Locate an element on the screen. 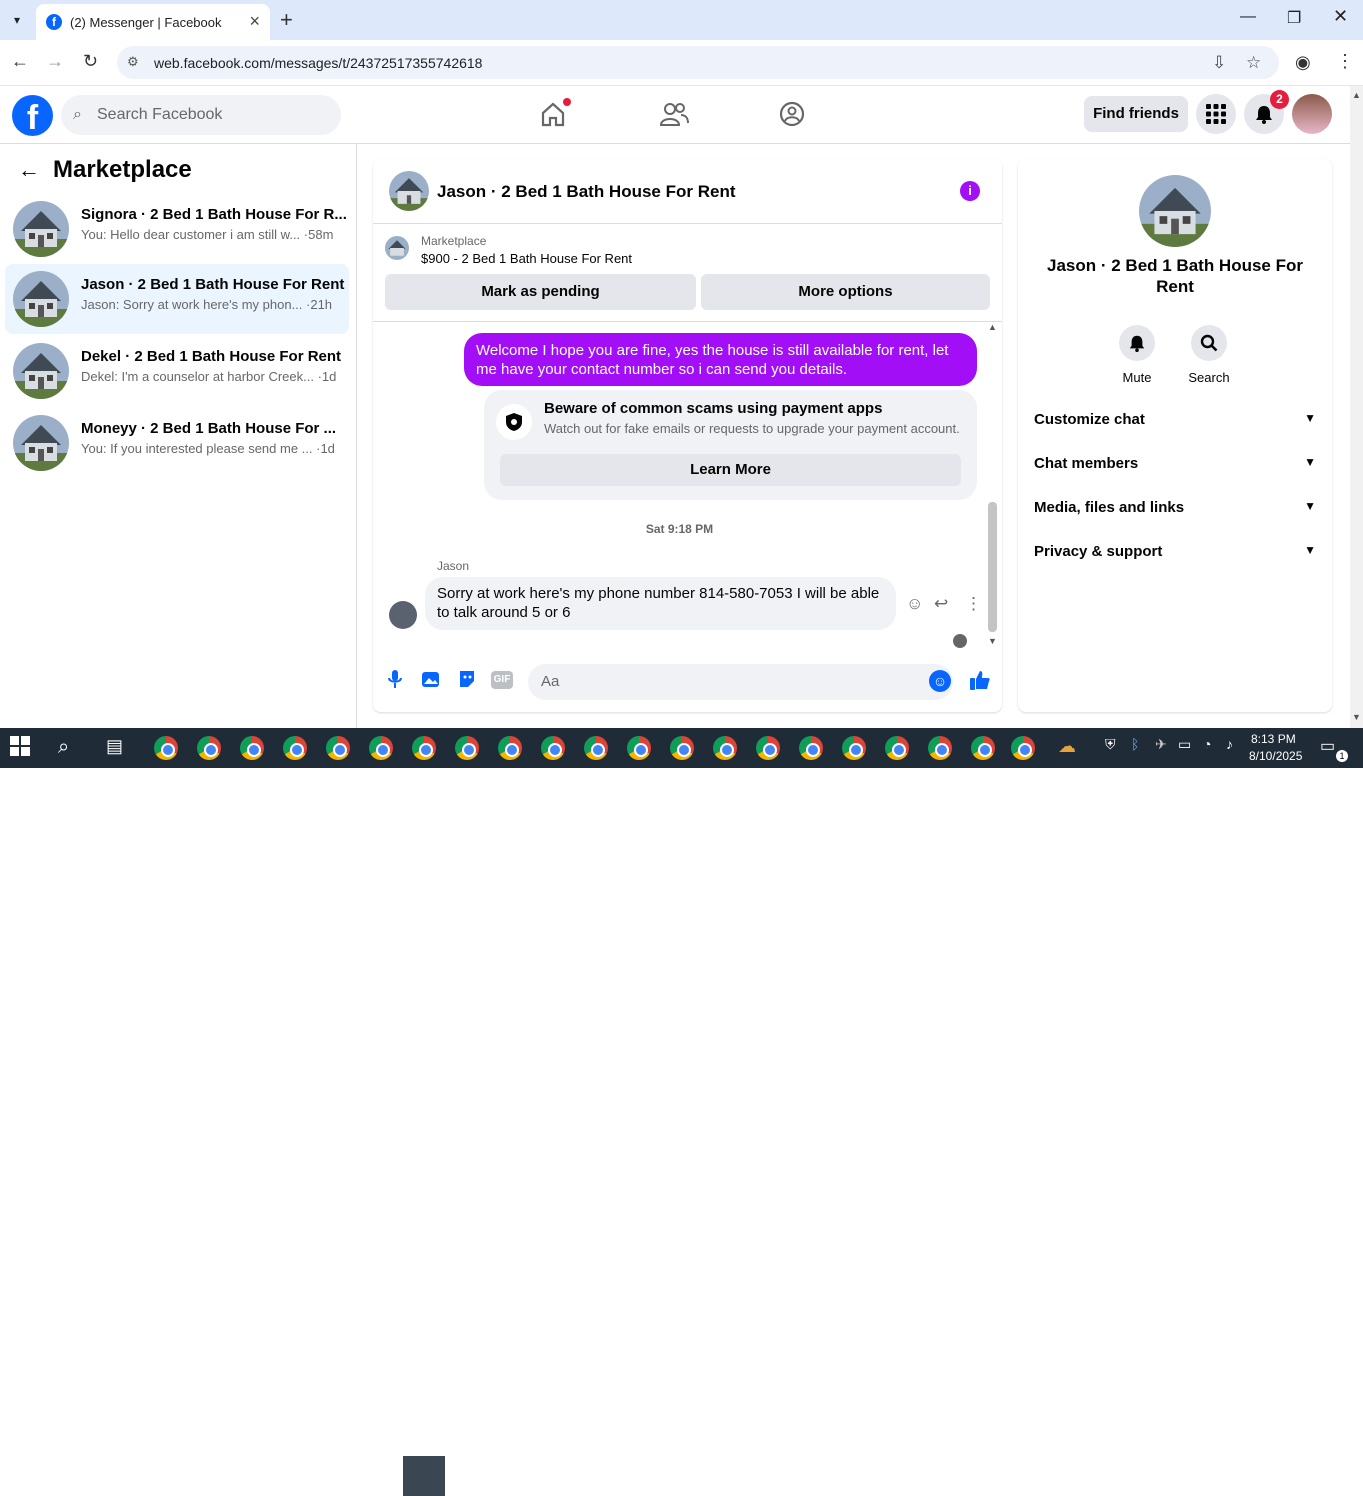  battery-icon: ▭ is located at coordinates (1190, 748).